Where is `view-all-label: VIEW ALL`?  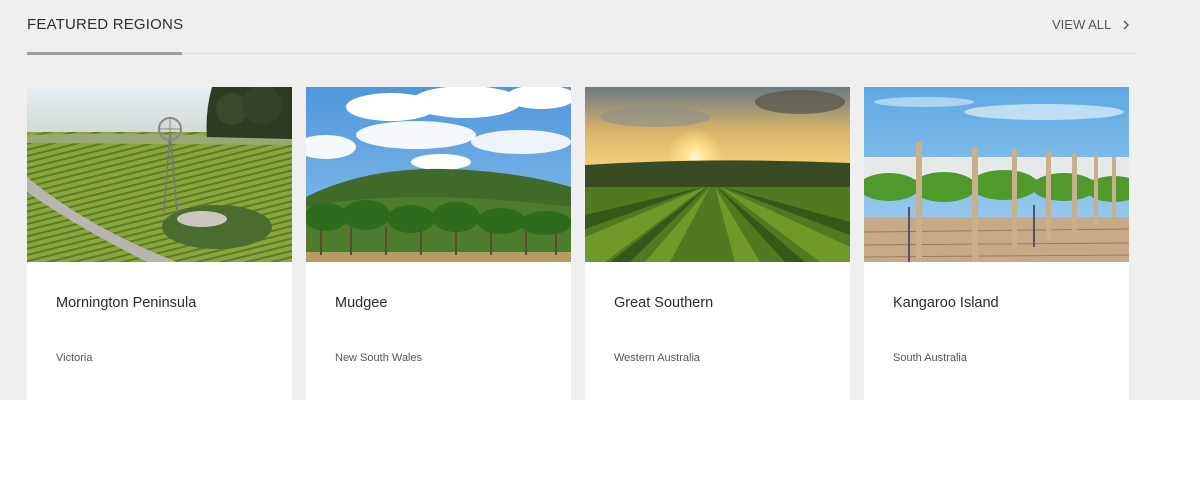 view-all-label: VIEW ALL is located at coordinates (1082, 24).